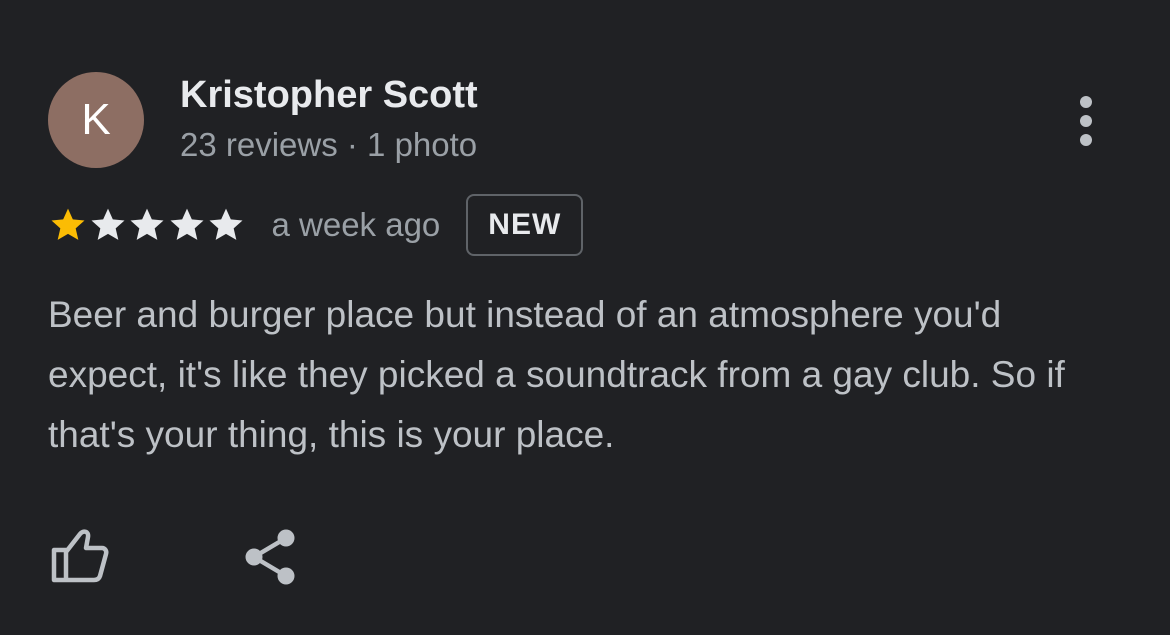 The height and width of the screenshot is (635, 1170). I want to click on rating-row: a week ago NEW, so click(316, 225).